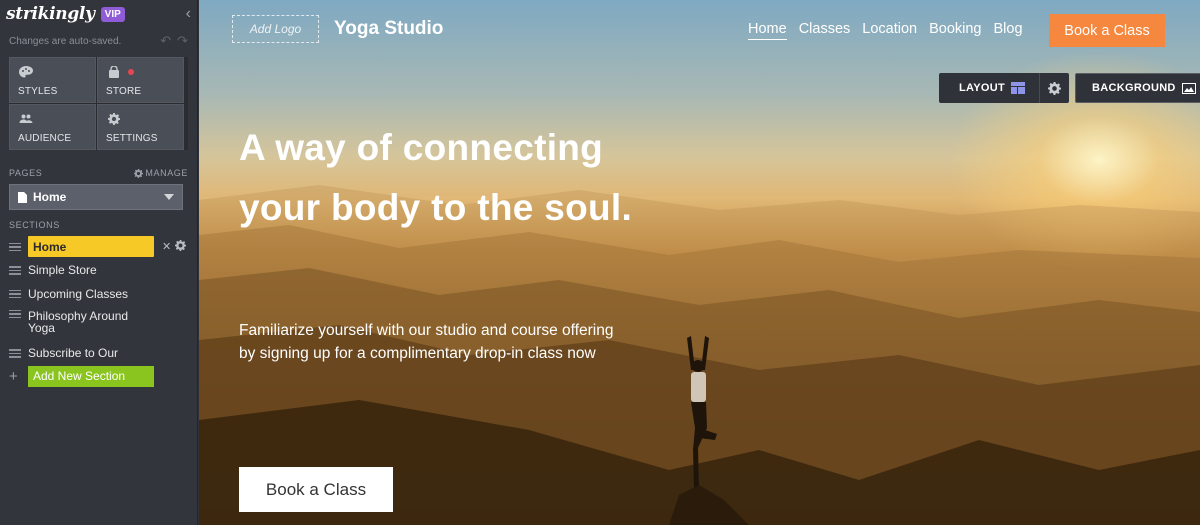 The height and width of the screenshot is (525, 1200). Describe the element at coordinates (131, 72) in the screenshot. I see `store-notification-dot` at that location.